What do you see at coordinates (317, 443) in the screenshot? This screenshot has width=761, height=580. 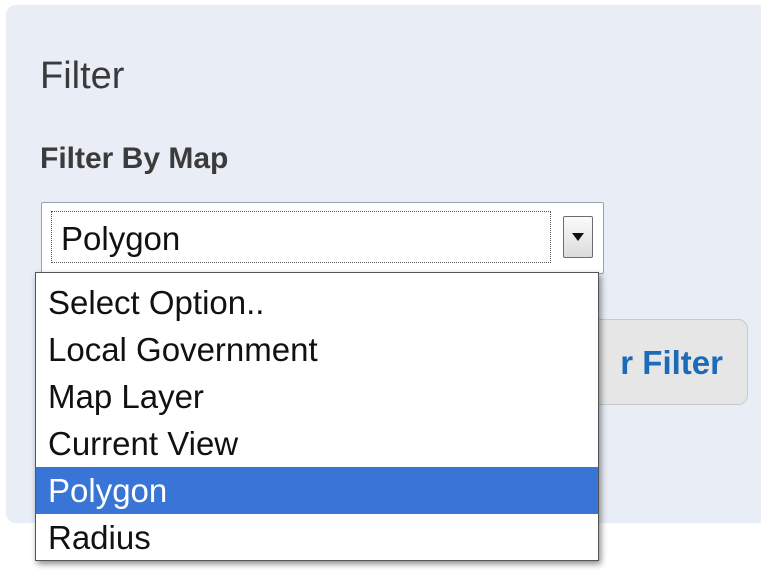 I see `option-current-view: Current View` at bounding box center [317, 443].